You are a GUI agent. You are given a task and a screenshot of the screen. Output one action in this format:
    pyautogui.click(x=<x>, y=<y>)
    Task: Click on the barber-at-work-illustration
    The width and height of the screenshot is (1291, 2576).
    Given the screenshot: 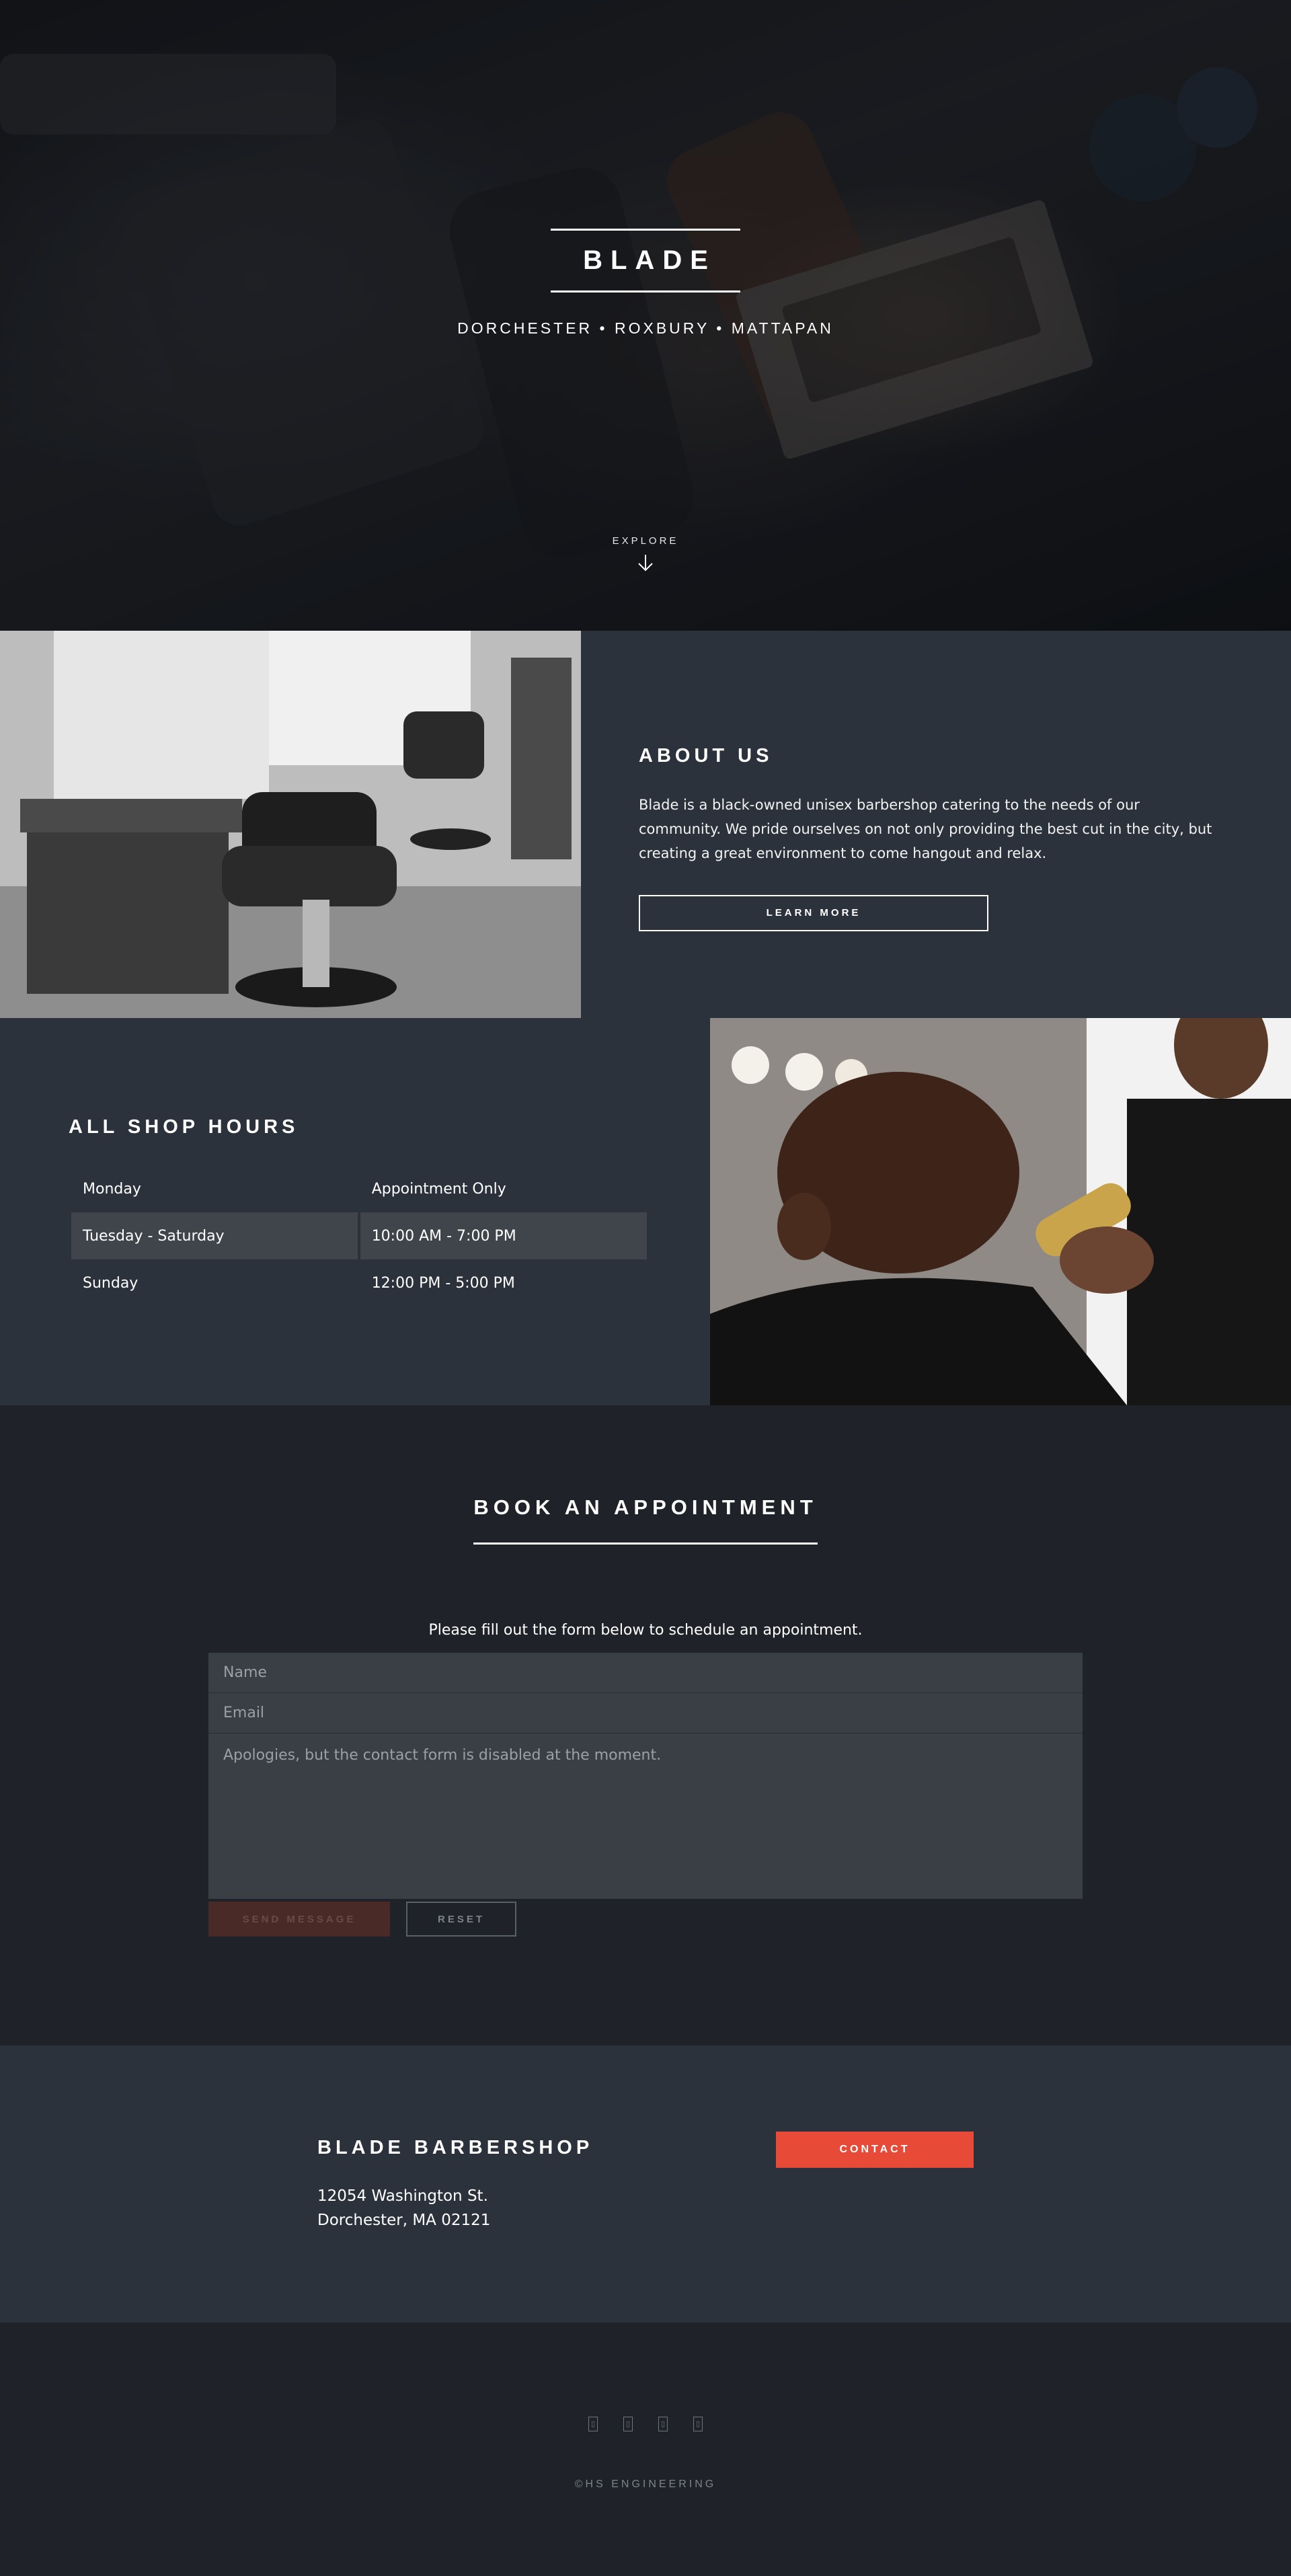 What is the action you would take?
    pyautogui.click(x=1000, y=1211)
    